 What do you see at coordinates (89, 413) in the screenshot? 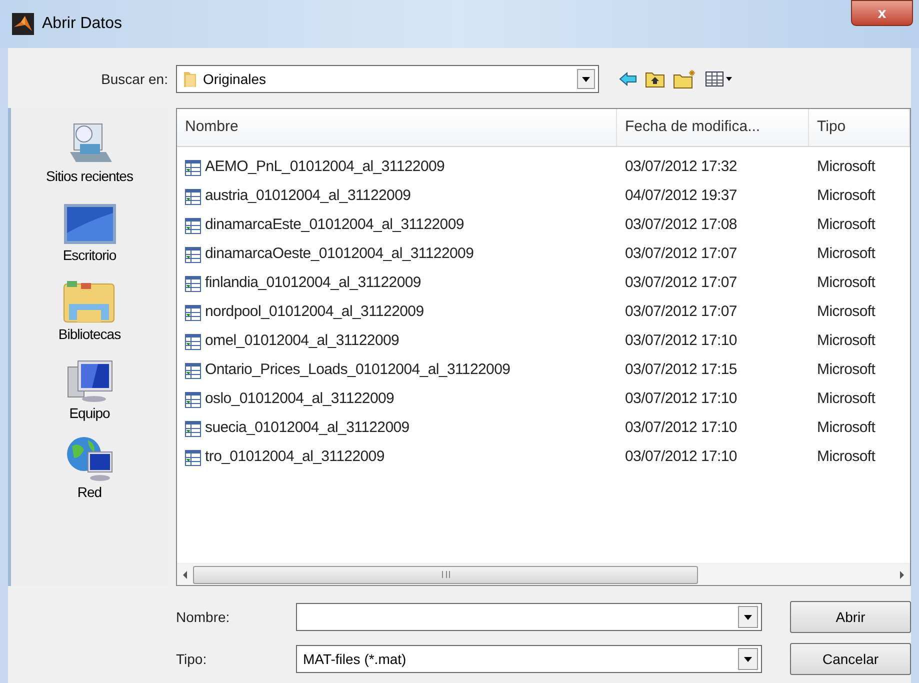
I see `place-label: Equipo` at bounding box center [89, 413].